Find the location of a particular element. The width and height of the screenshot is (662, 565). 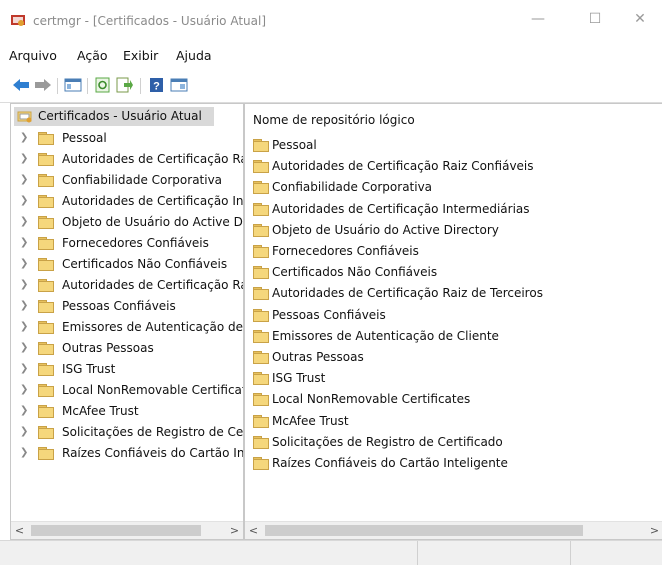

list-item: McAfee Trust is located at coordinates (453, 421).